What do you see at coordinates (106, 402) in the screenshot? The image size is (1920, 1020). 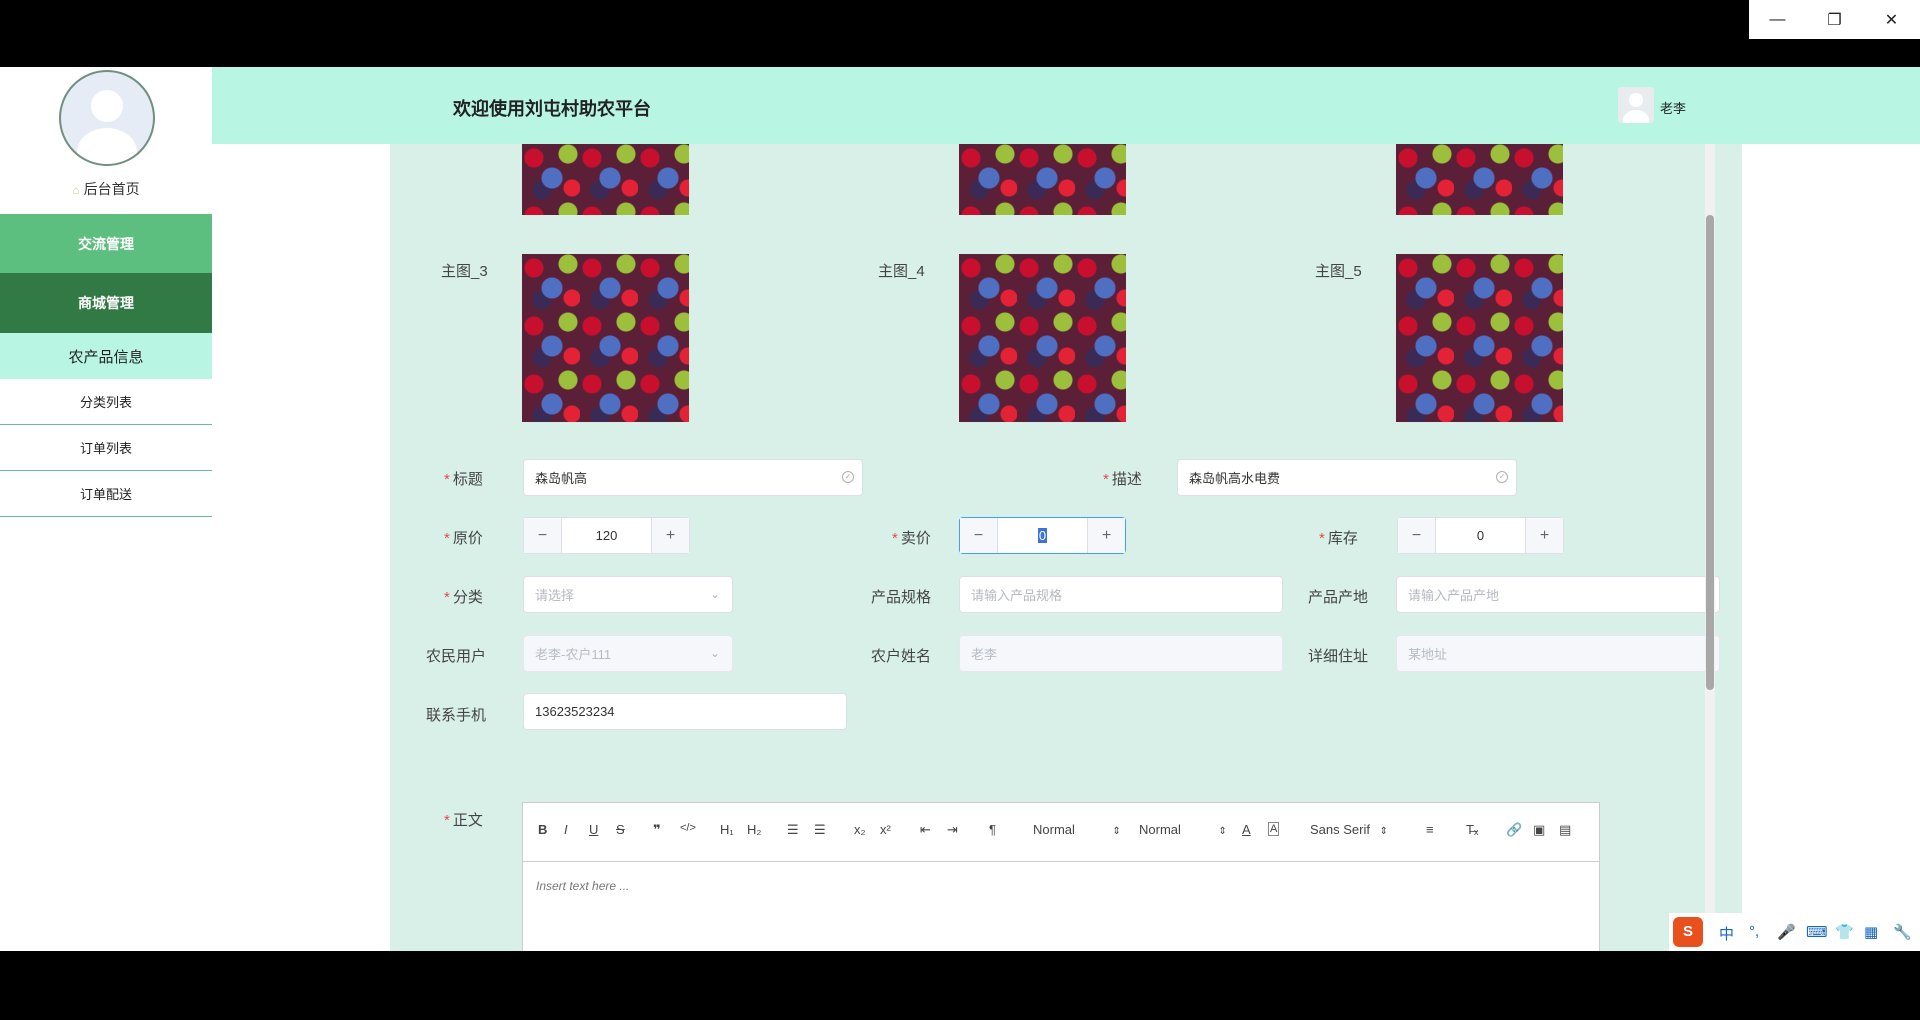 I see `sidebar-item-categories: 分类列表` at bounding box center [106, 402].